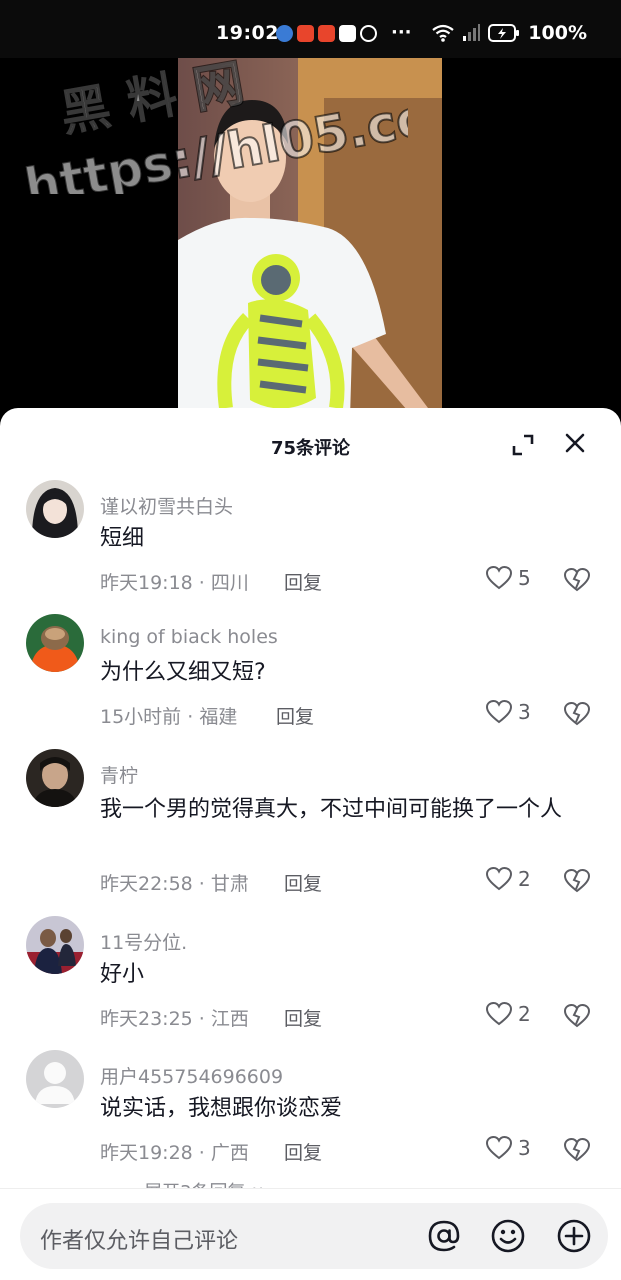 The height and width of the screenshot is (1280, 621). I want to click on close-icon, so click(575, 443).